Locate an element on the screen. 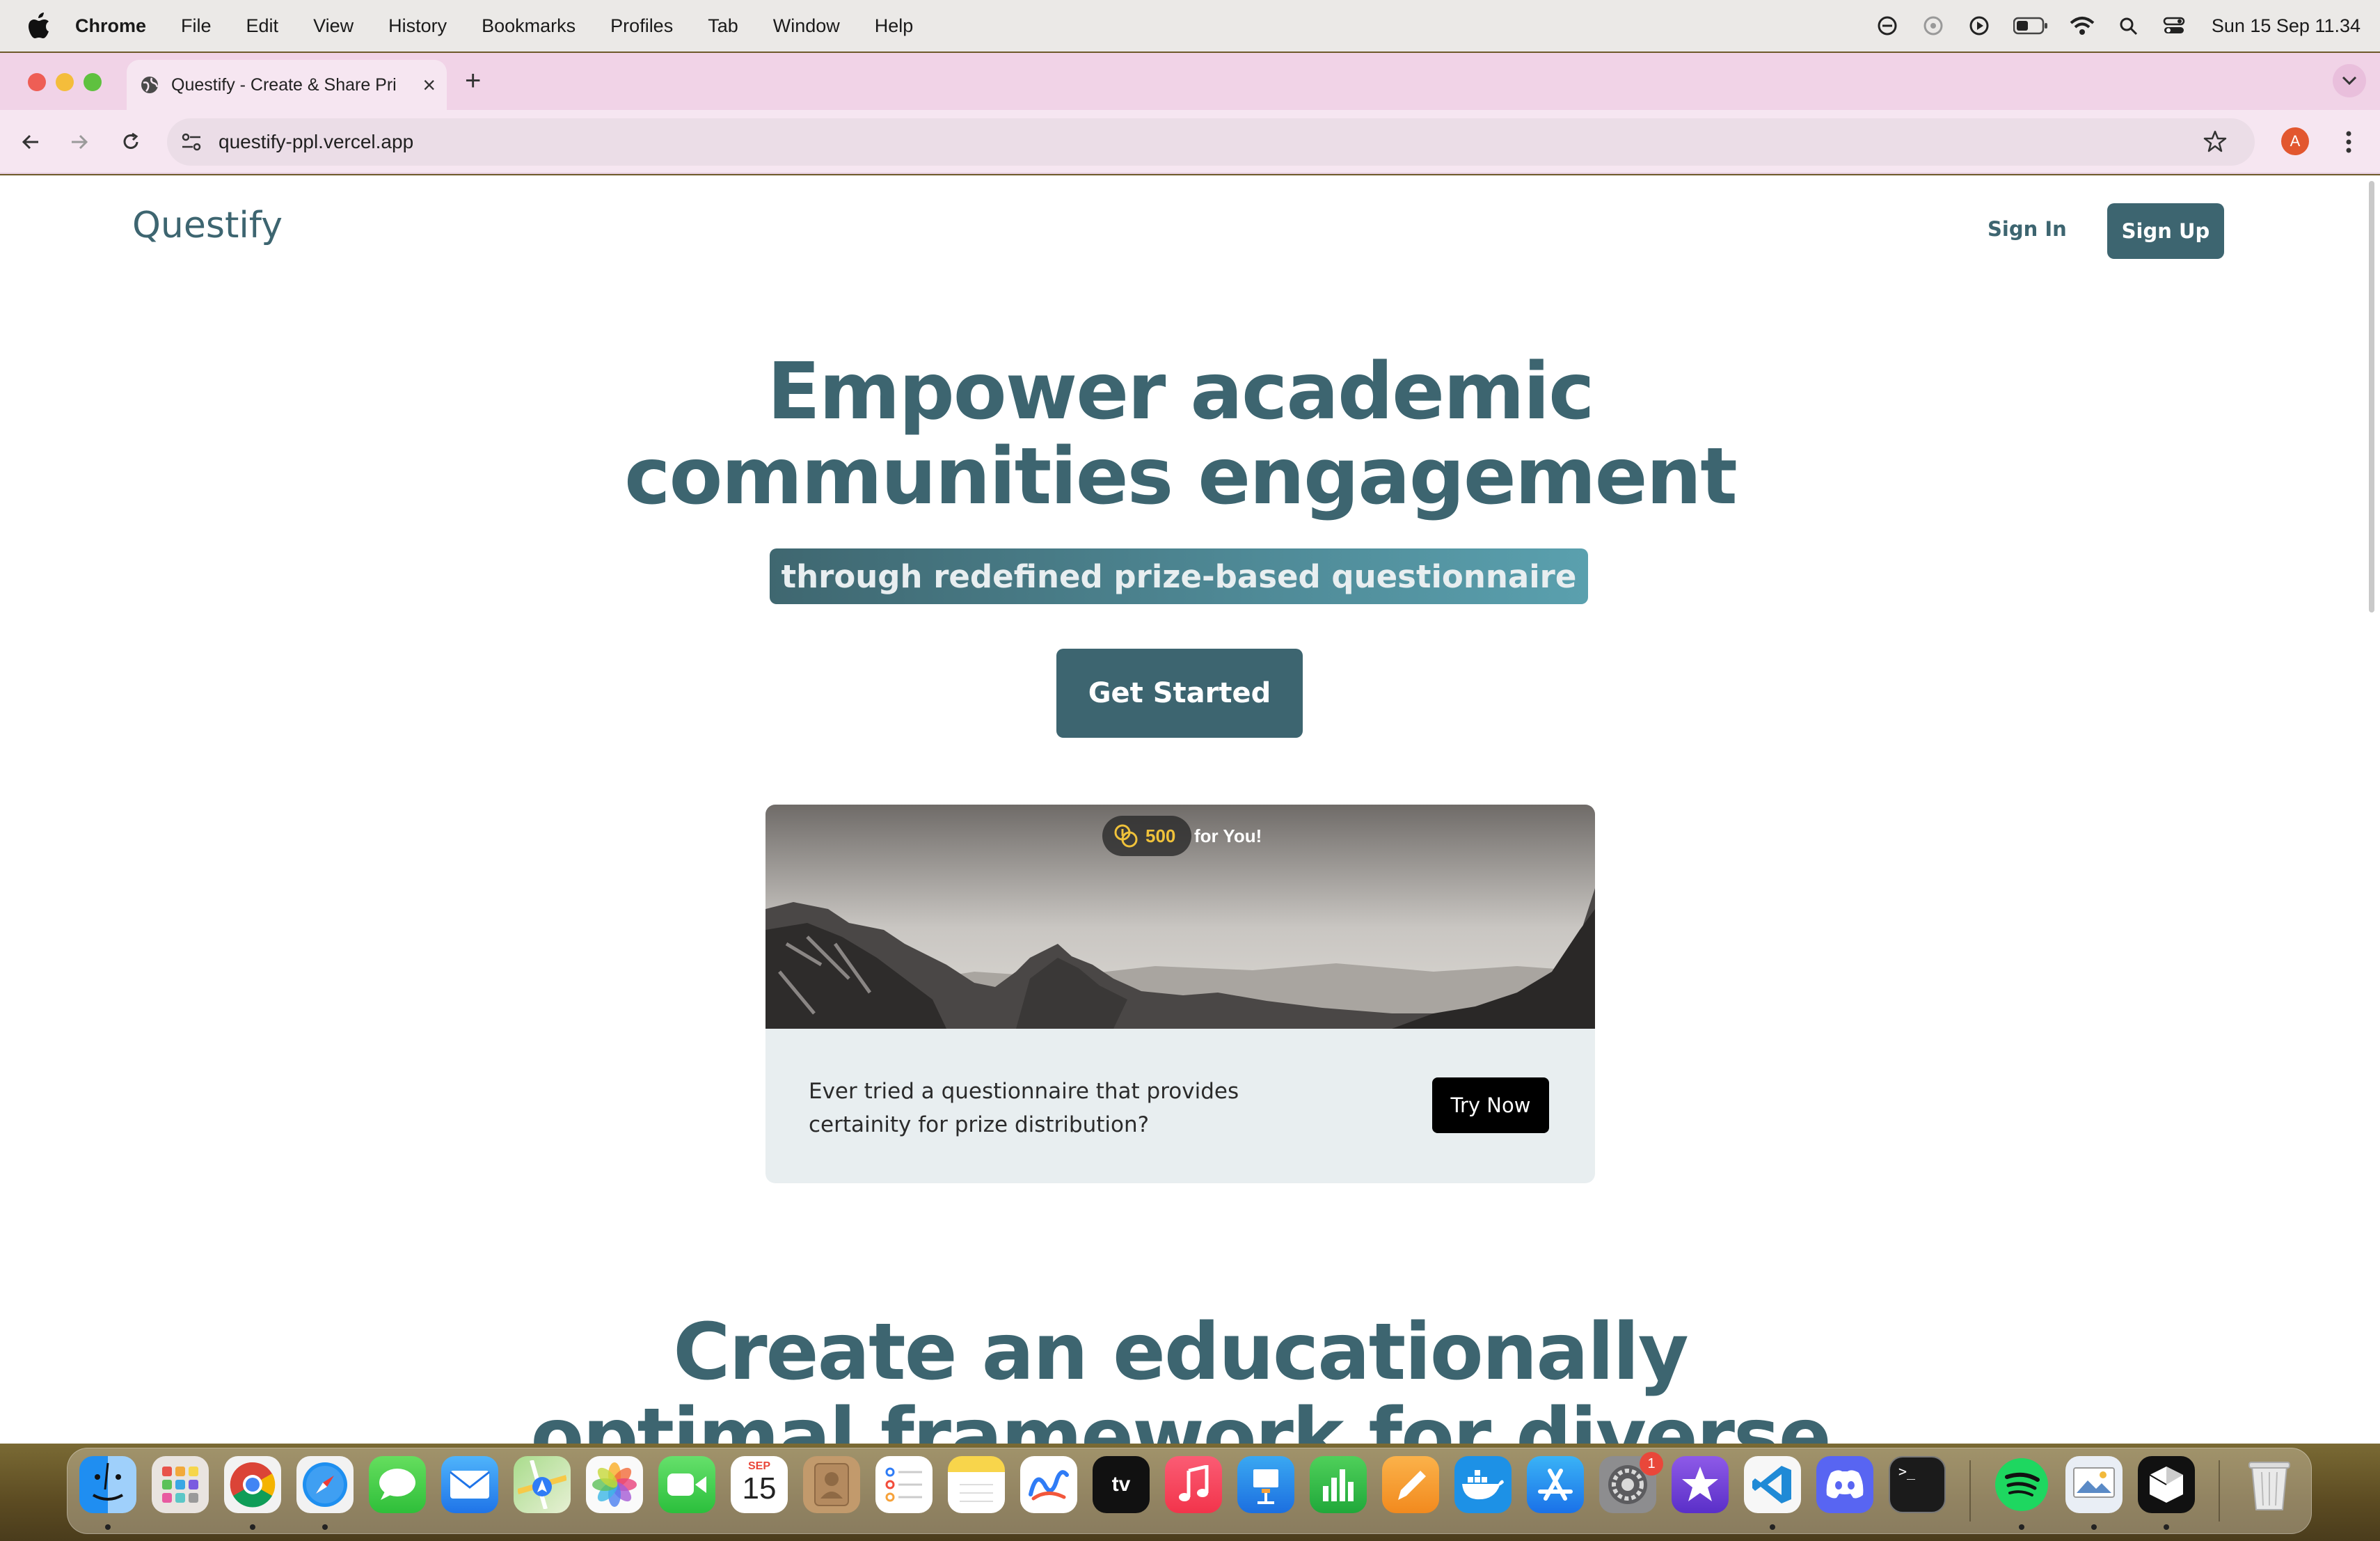 The image size is (2380, 1541). browser-toolbar: questify-ppl.vercel.app A is located at coordinates (1190, 142).